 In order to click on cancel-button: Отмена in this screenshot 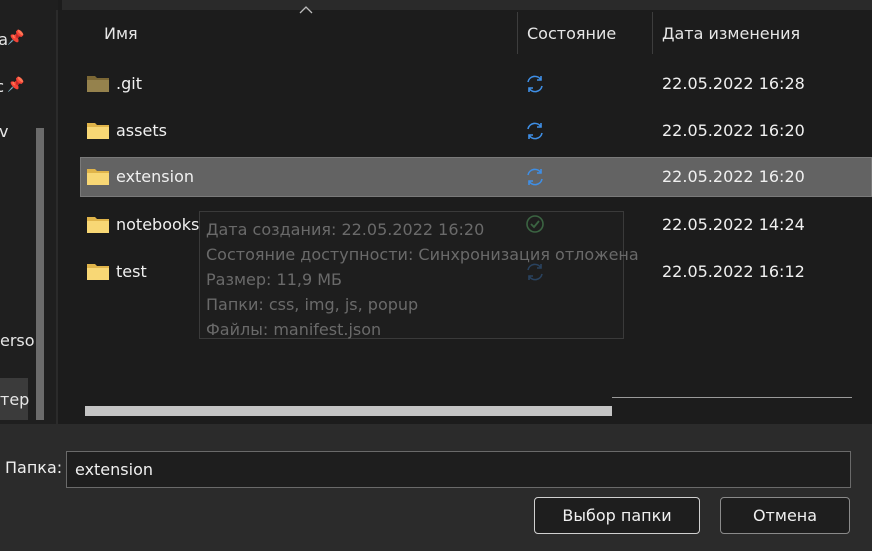, I will do `click(785, 515)`.